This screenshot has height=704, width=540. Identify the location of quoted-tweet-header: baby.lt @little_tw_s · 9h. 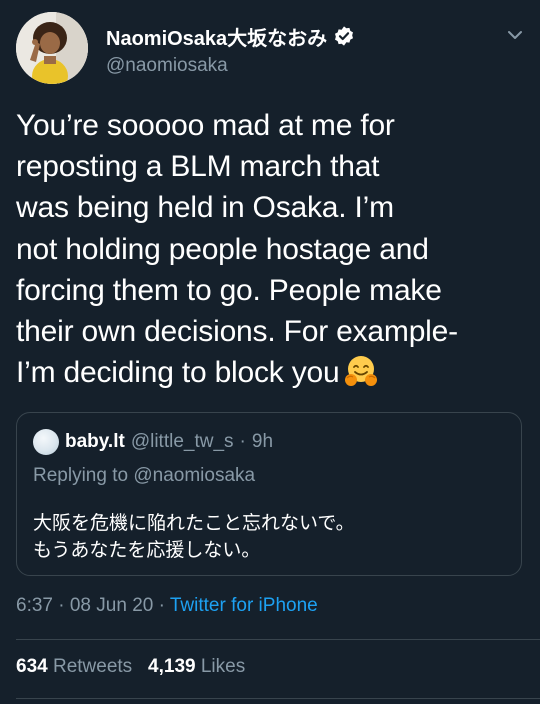
(153, 442).